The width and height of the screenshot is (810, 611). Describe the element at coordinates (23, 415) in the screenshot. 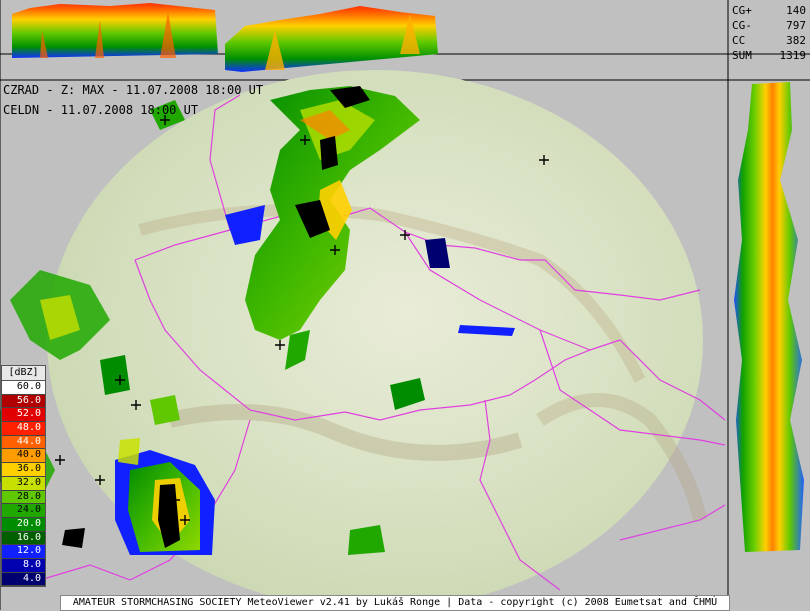

I see `legend-level: 52.0` at that location.